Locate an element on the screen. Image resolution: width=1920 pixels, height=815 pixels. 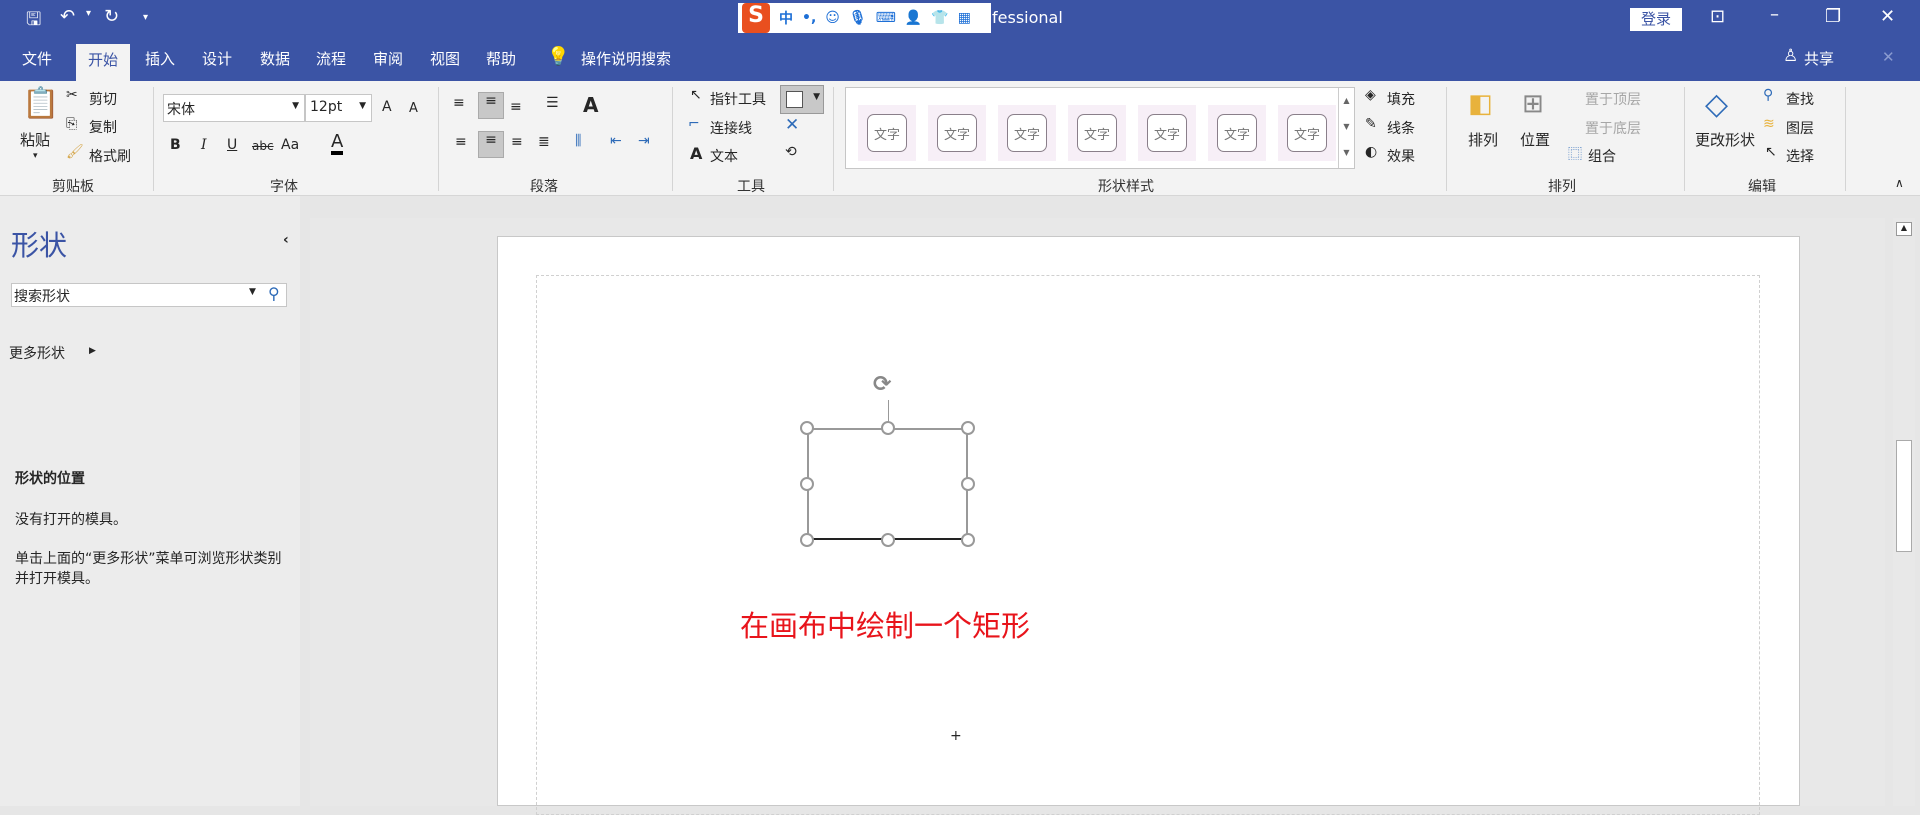
keyboard-icon: ⌨ is located at coordinates (886, 18).